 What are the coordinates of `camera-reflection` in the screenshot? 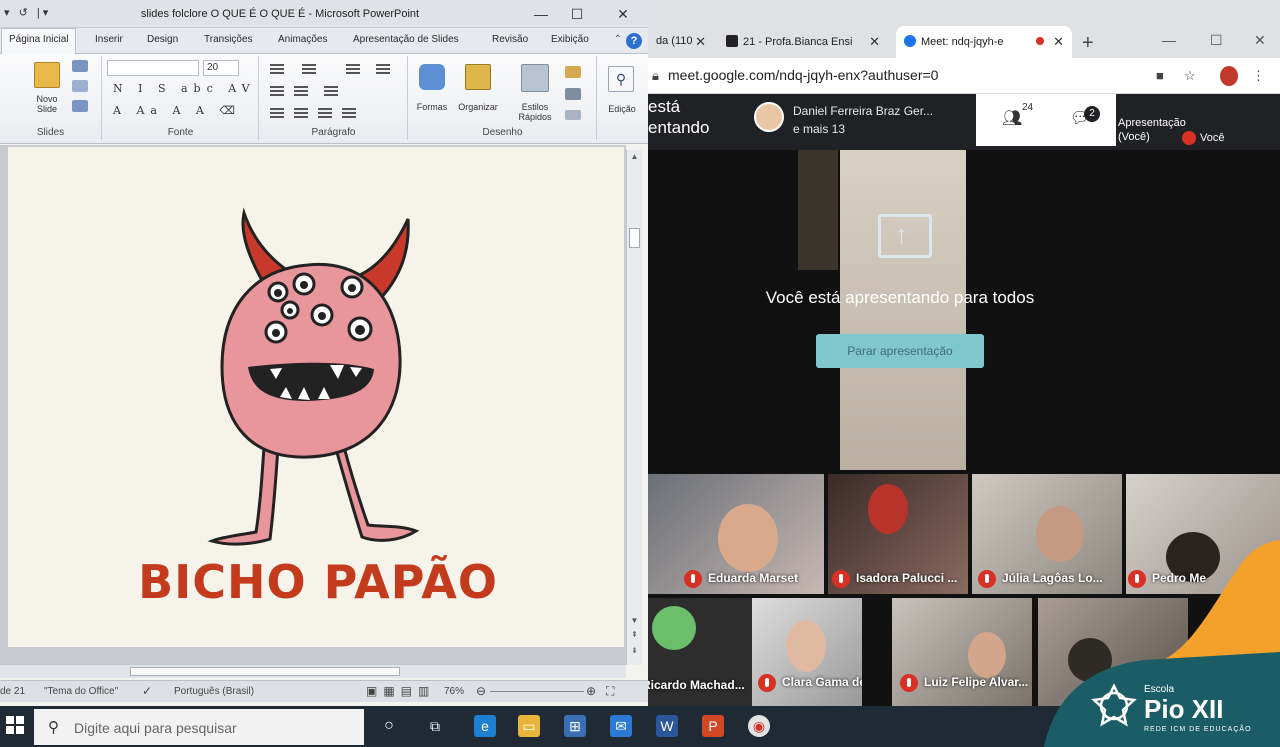 It's located at (818, 210).